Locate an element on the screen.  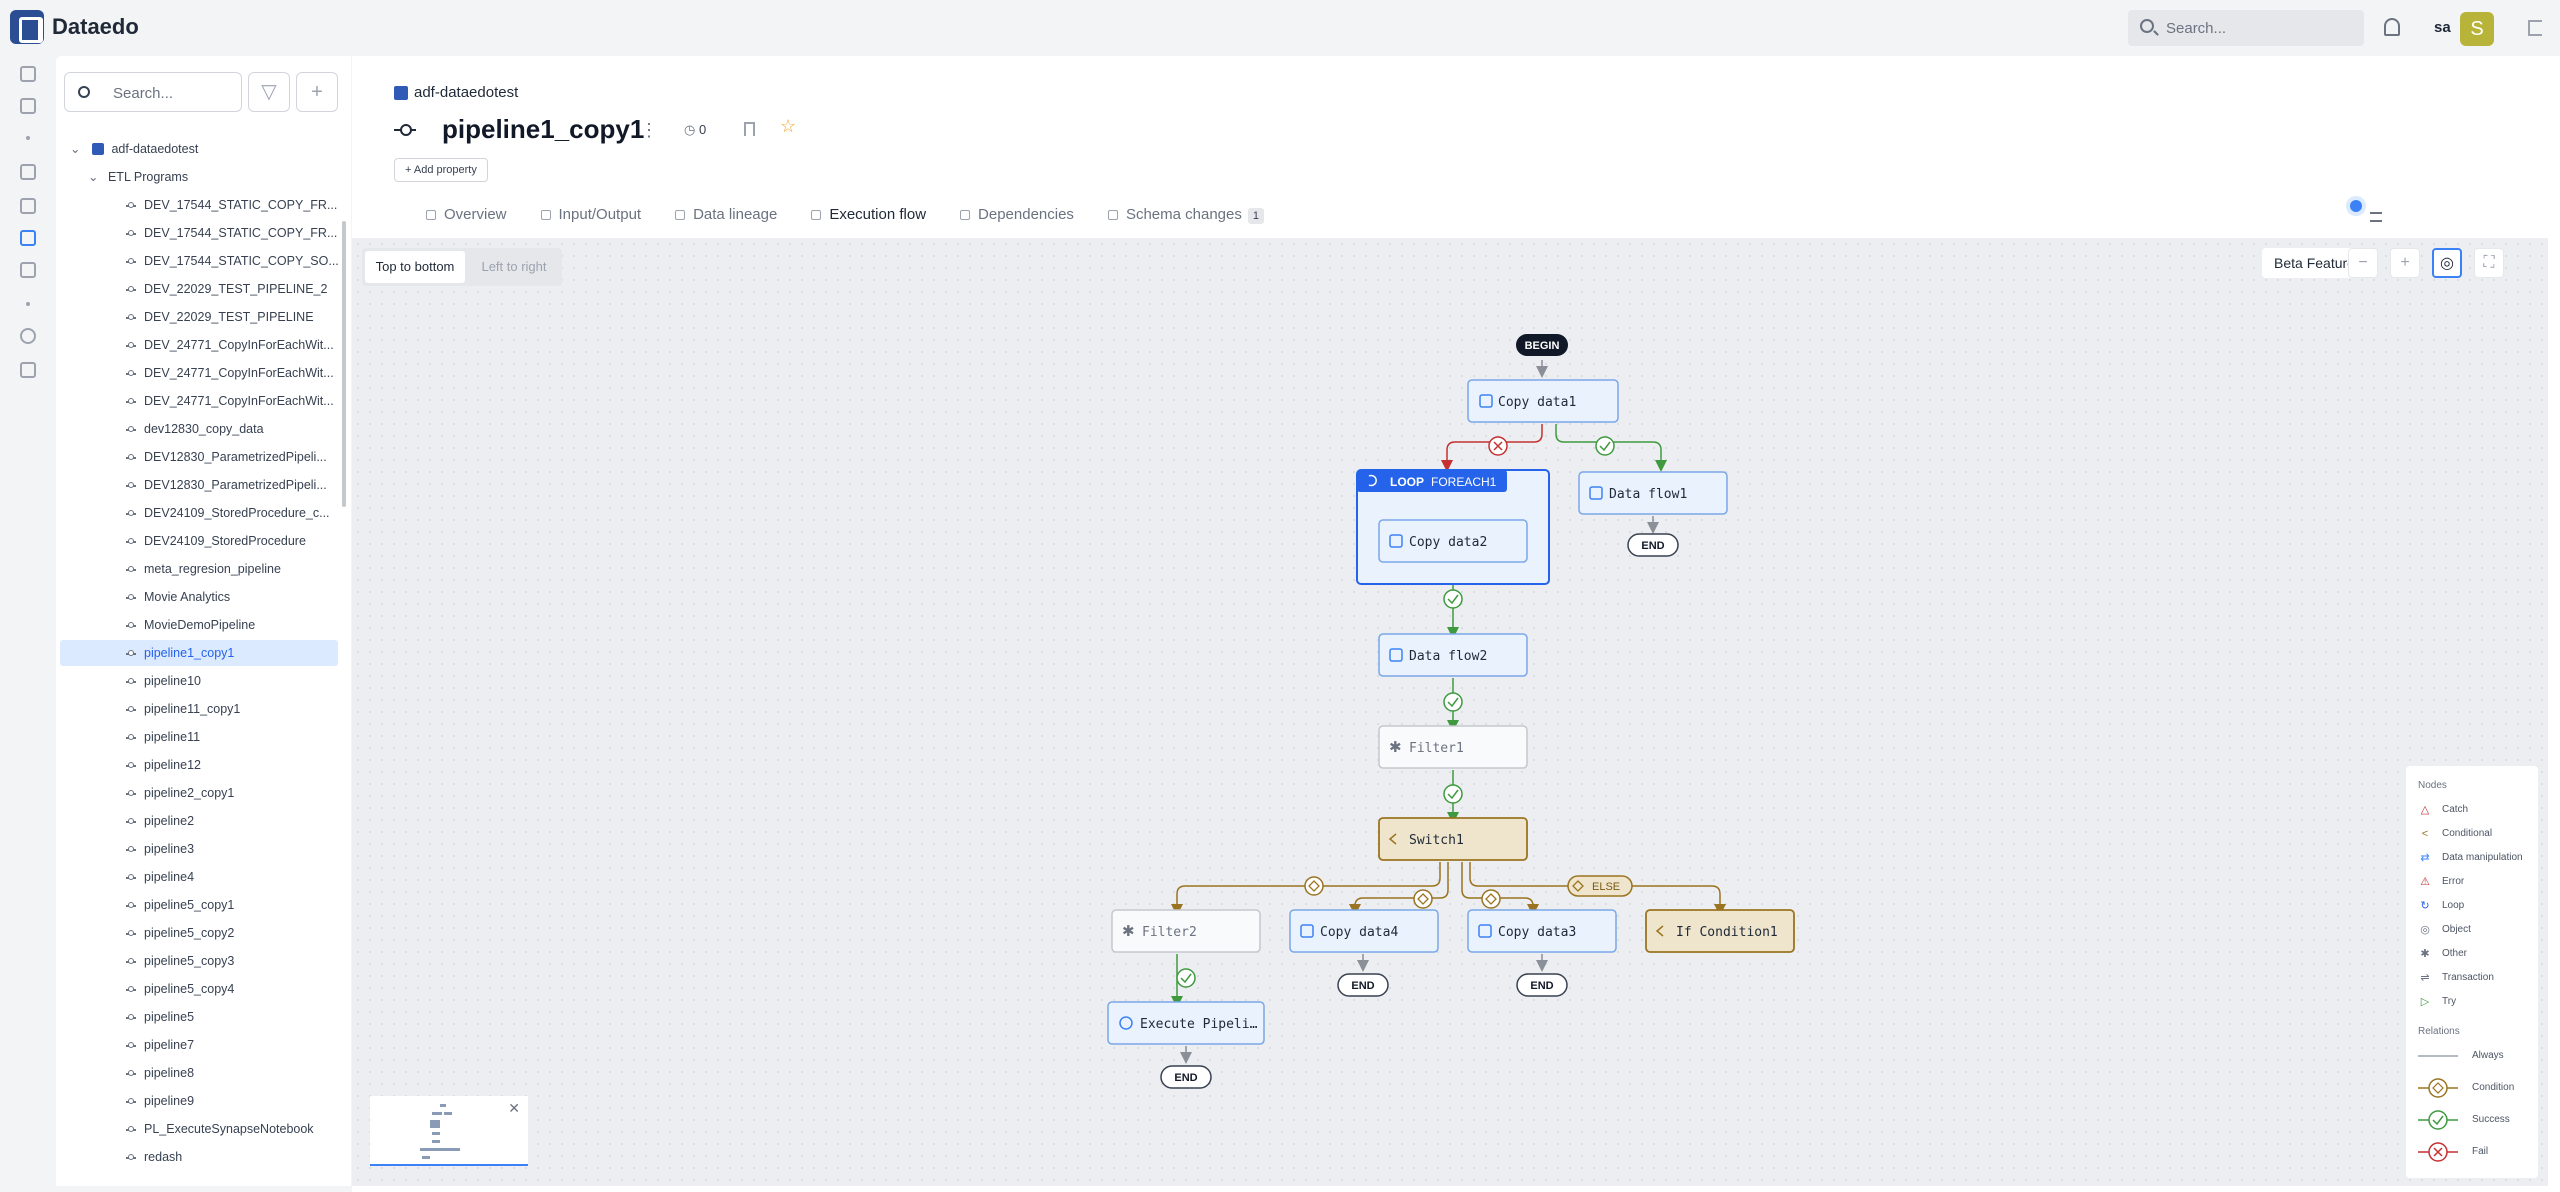
explorer-icon is located at coordinates (28, 238).